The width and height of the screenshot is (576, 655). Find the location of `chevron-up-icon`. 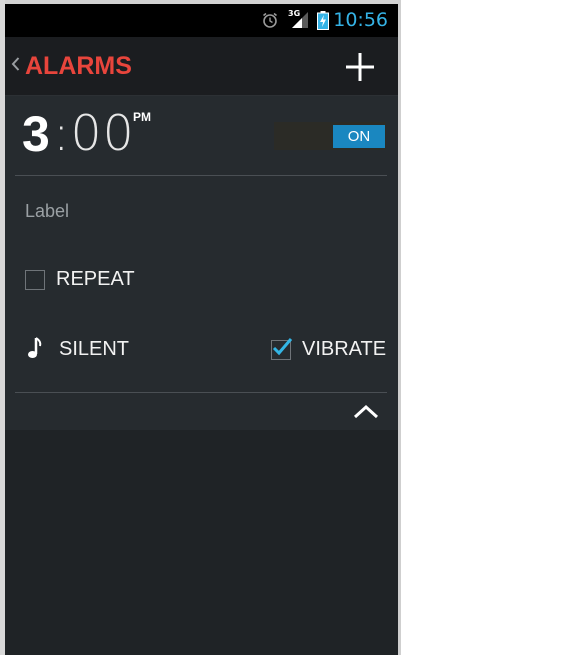

chevron-up-icon is located at coordinates (366, 411).